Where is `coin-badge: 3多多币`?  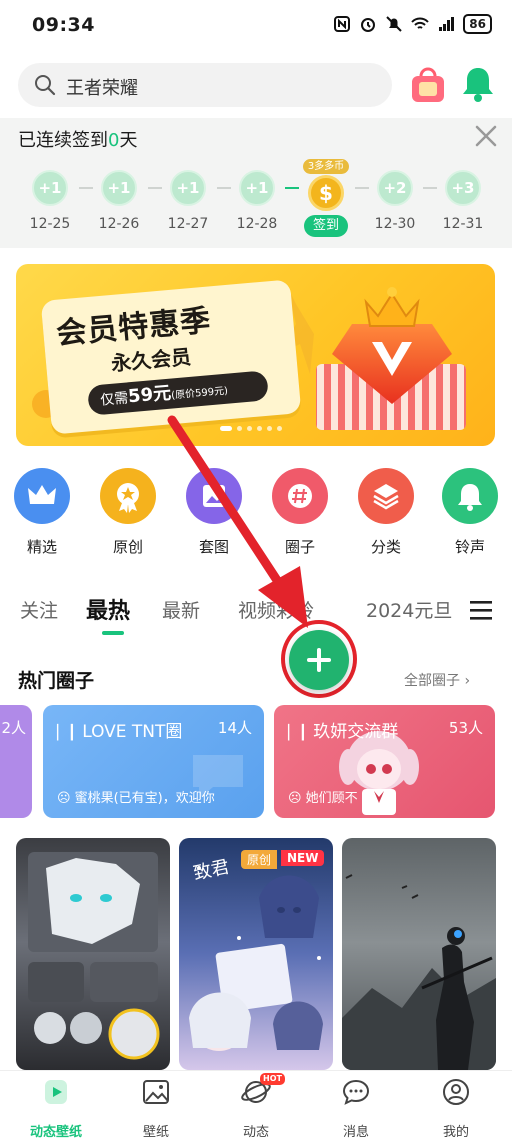 coin-badge: 3多多币 is located at coordinates (326, 166).